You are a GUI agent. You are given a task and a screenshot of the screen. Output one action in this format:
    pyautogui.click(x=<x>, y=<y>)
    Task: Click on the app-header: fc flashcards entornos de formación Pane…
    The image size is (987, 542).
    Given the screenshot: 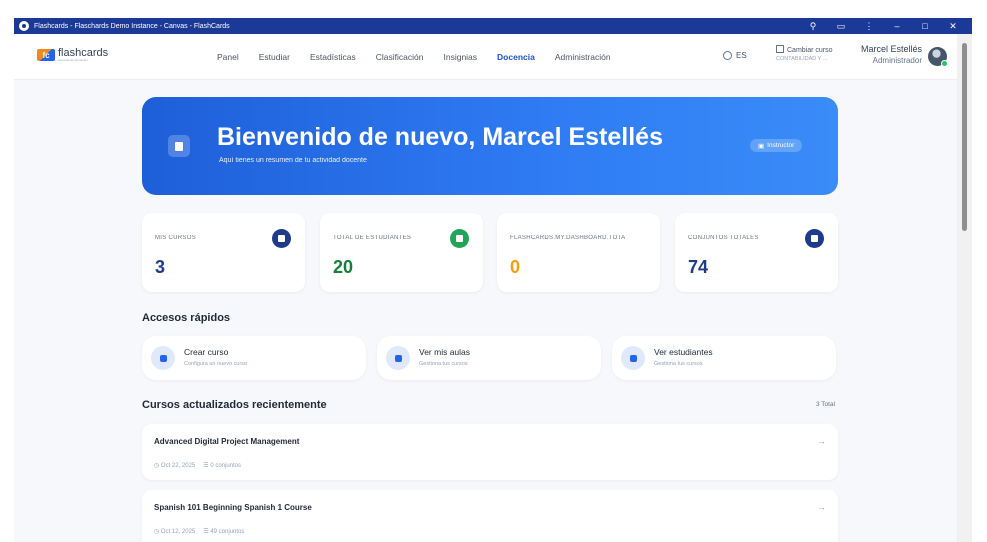 What is the action you would take?
    pyautogui.click(x=485, y=57)
    